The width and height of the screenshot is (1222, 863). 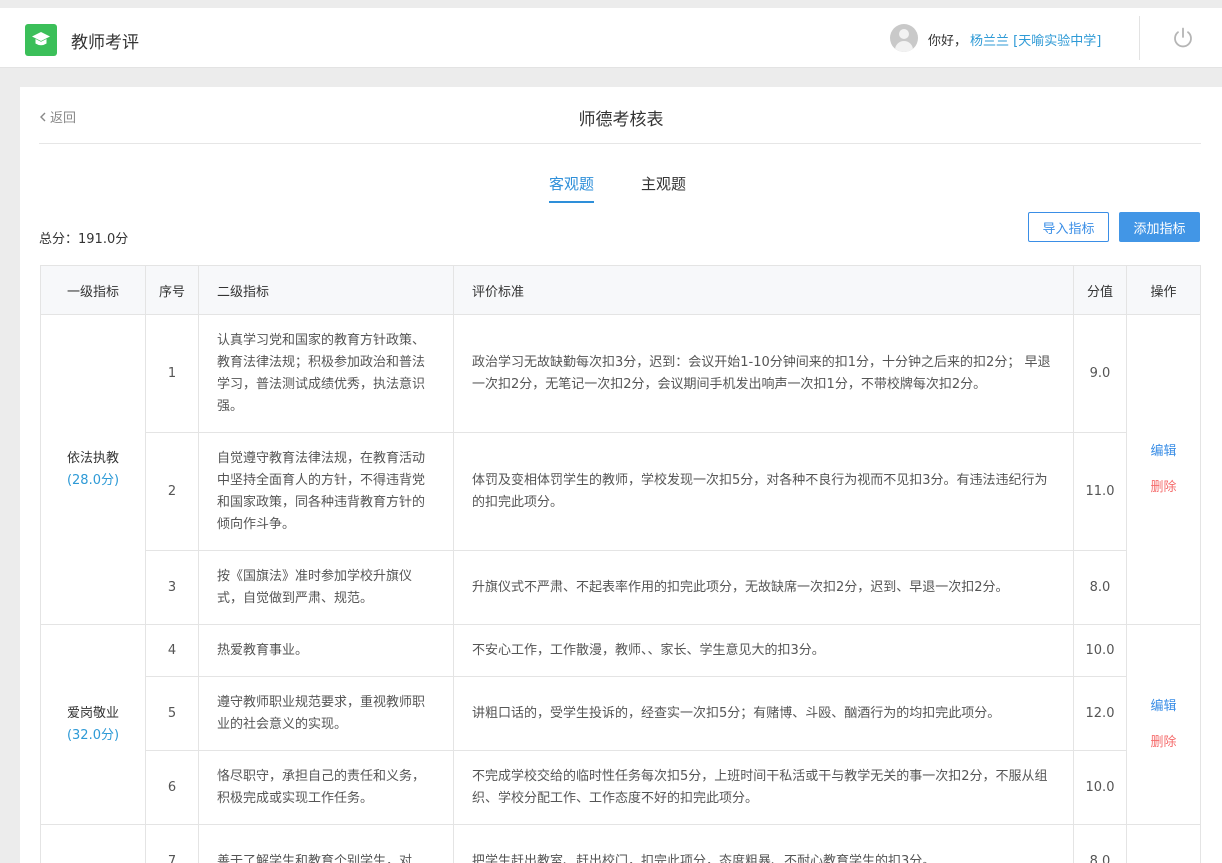 I want to click on import-indicators-button: 导入指标, so click(x=1068, y=227).